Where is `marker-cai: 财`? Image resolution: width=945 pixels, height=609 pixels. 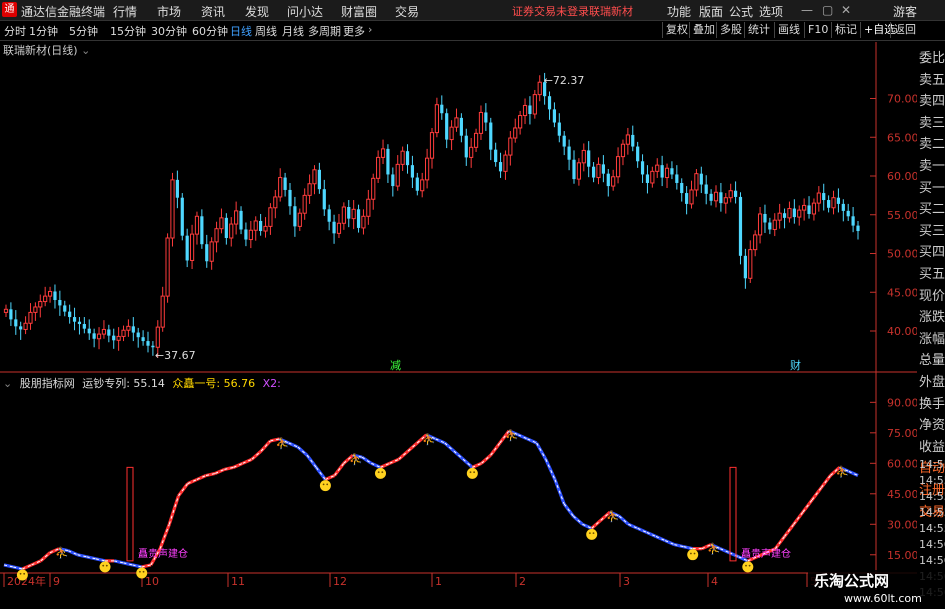 marker-cai: 财 is located at coordinates (795, 365).